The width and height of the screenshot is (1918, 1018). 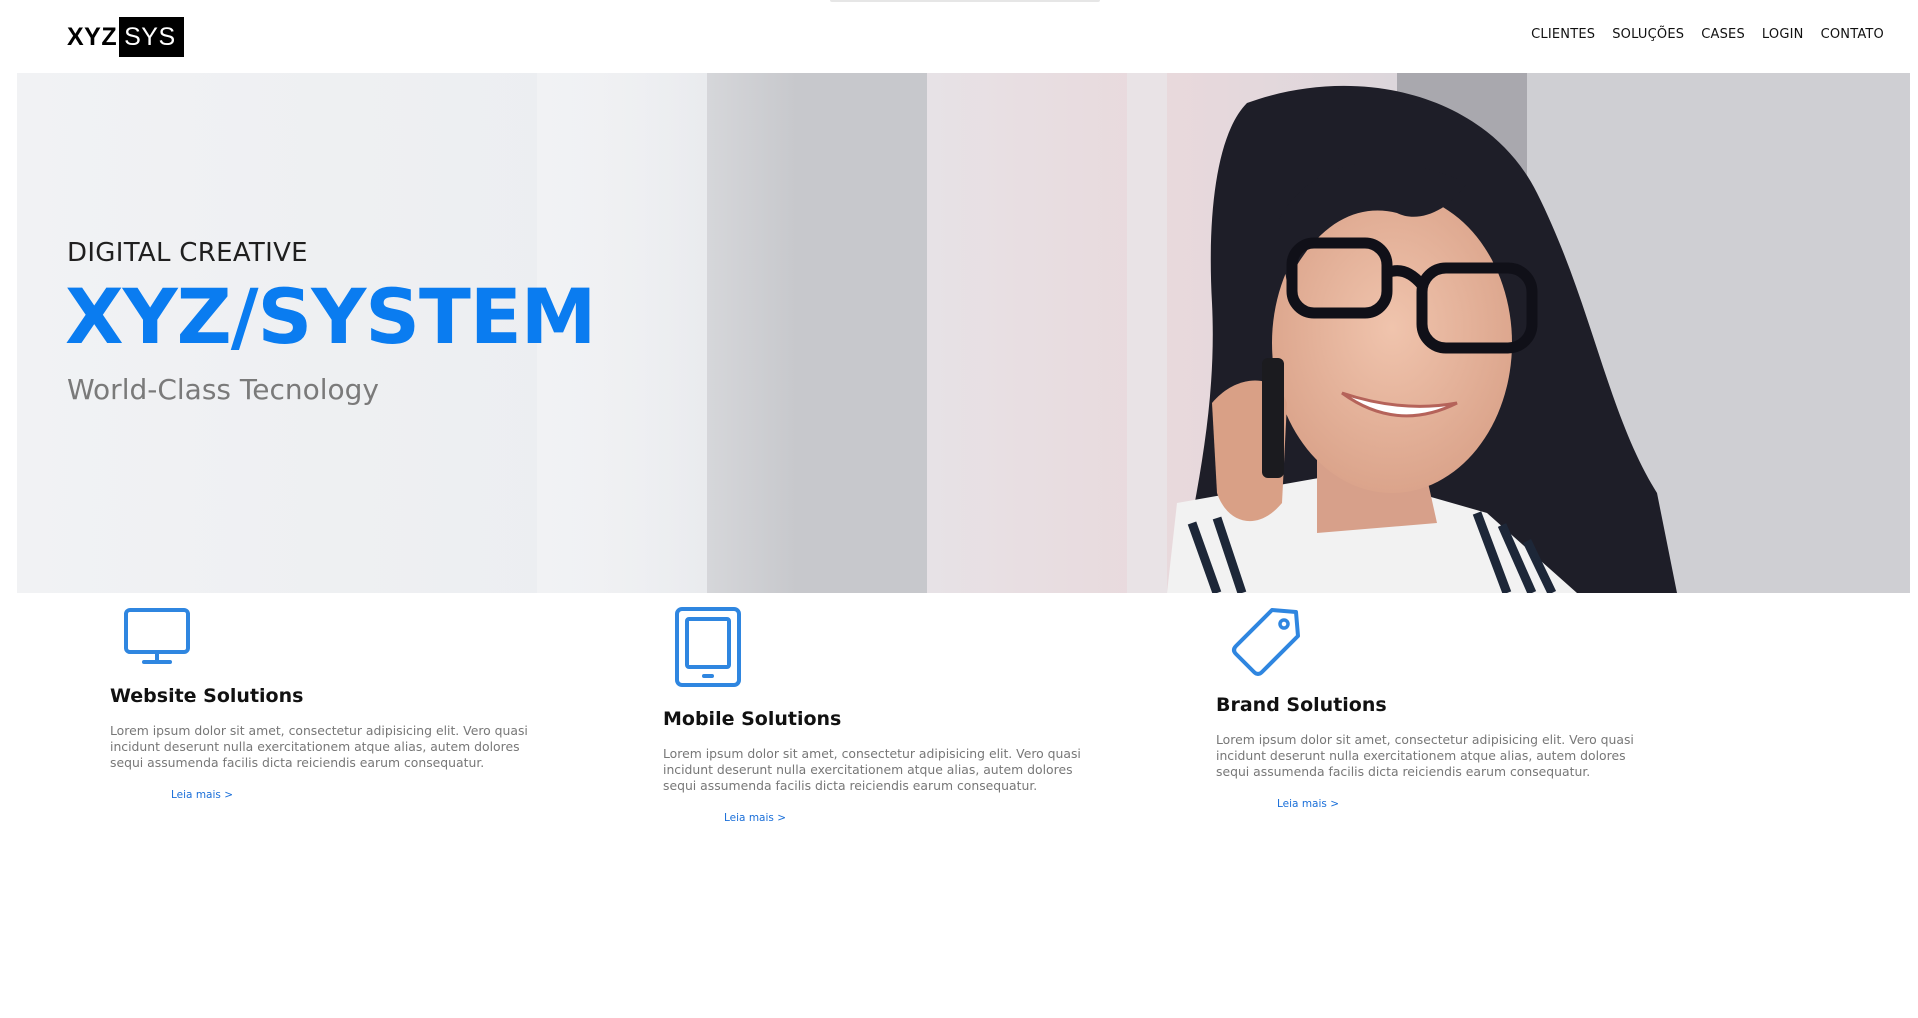 What do you see at coordinates (157, 636) in the screenshot?
I see `monitor-icon` at bounding box center [157, 636].